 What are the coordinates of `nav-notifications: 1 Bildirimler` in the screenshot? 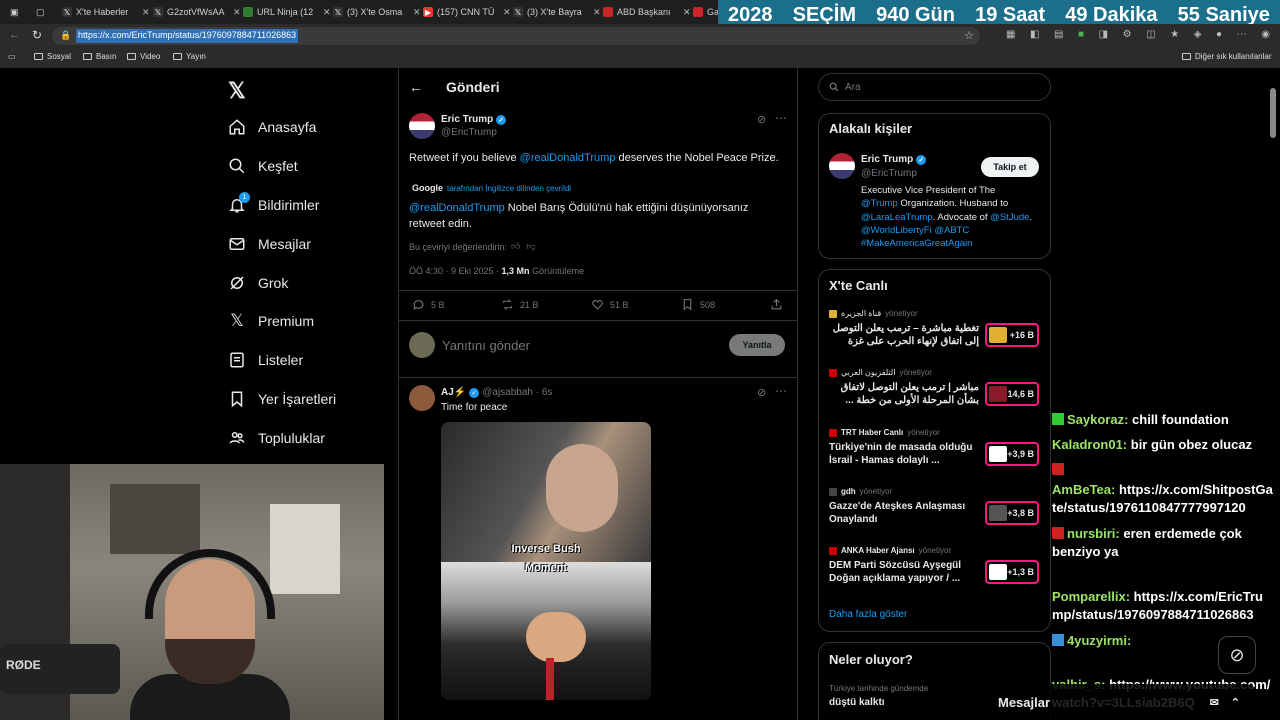 It's located at (273, 205).